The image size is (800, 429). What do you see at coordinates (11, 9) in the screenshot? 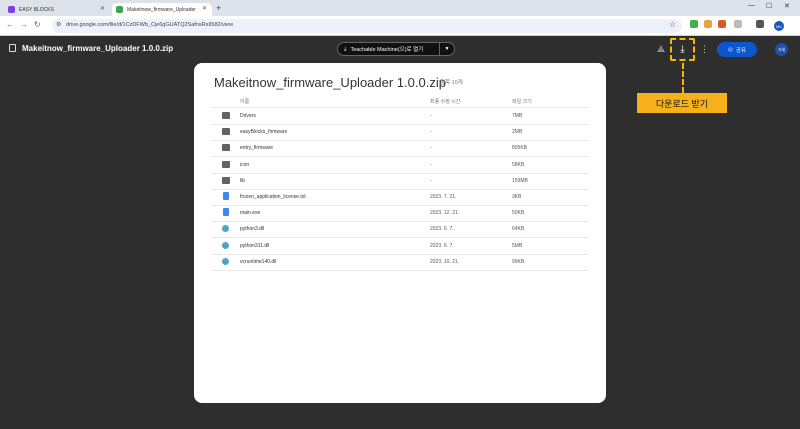
I see `easy-blocks-favicon-icon` at bounding box center [11, 9].